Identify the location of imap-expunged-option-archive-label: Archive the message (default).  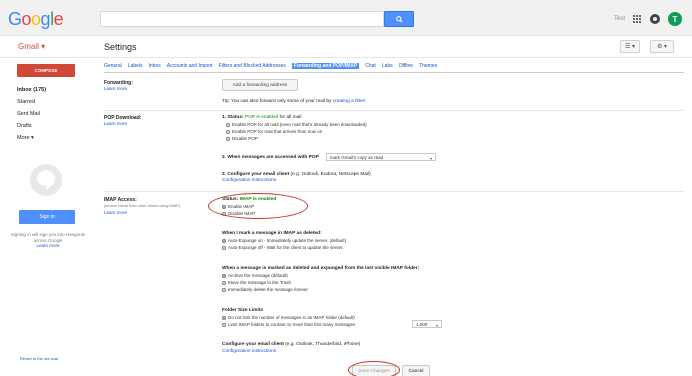
(258, 275).